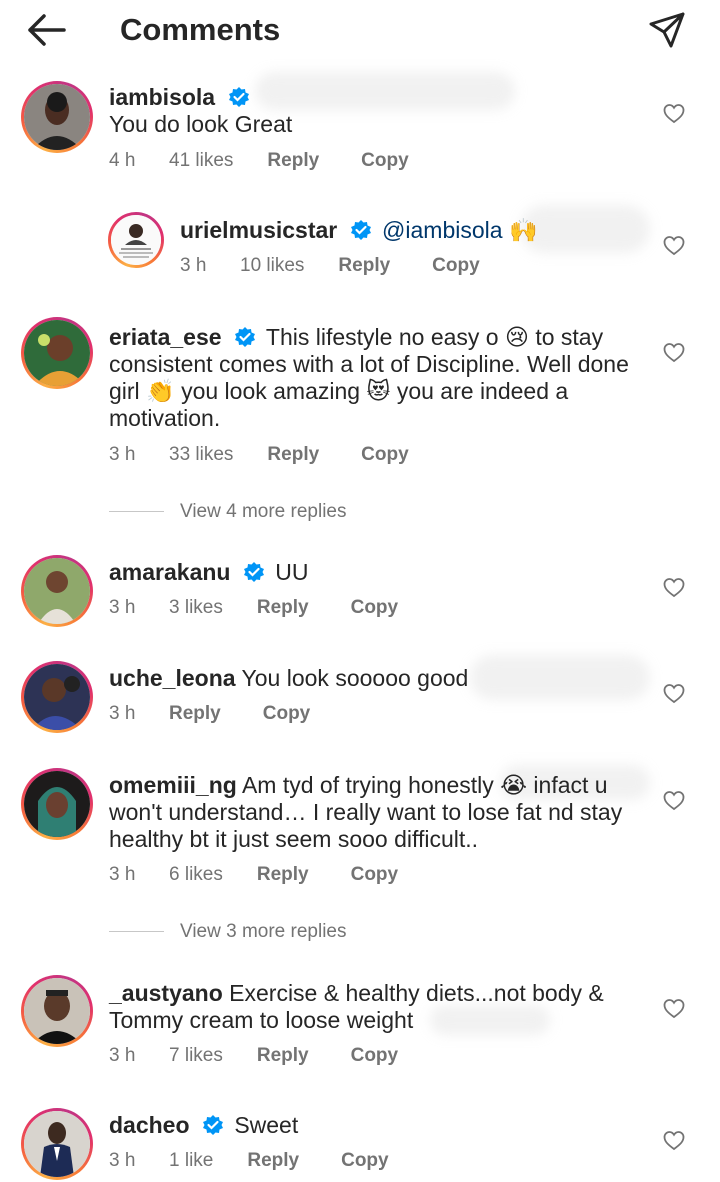  What do you see at coordinates (169, 572) in the screenshot?
I see `username: amarakanu` at bounding box center [169, 572].